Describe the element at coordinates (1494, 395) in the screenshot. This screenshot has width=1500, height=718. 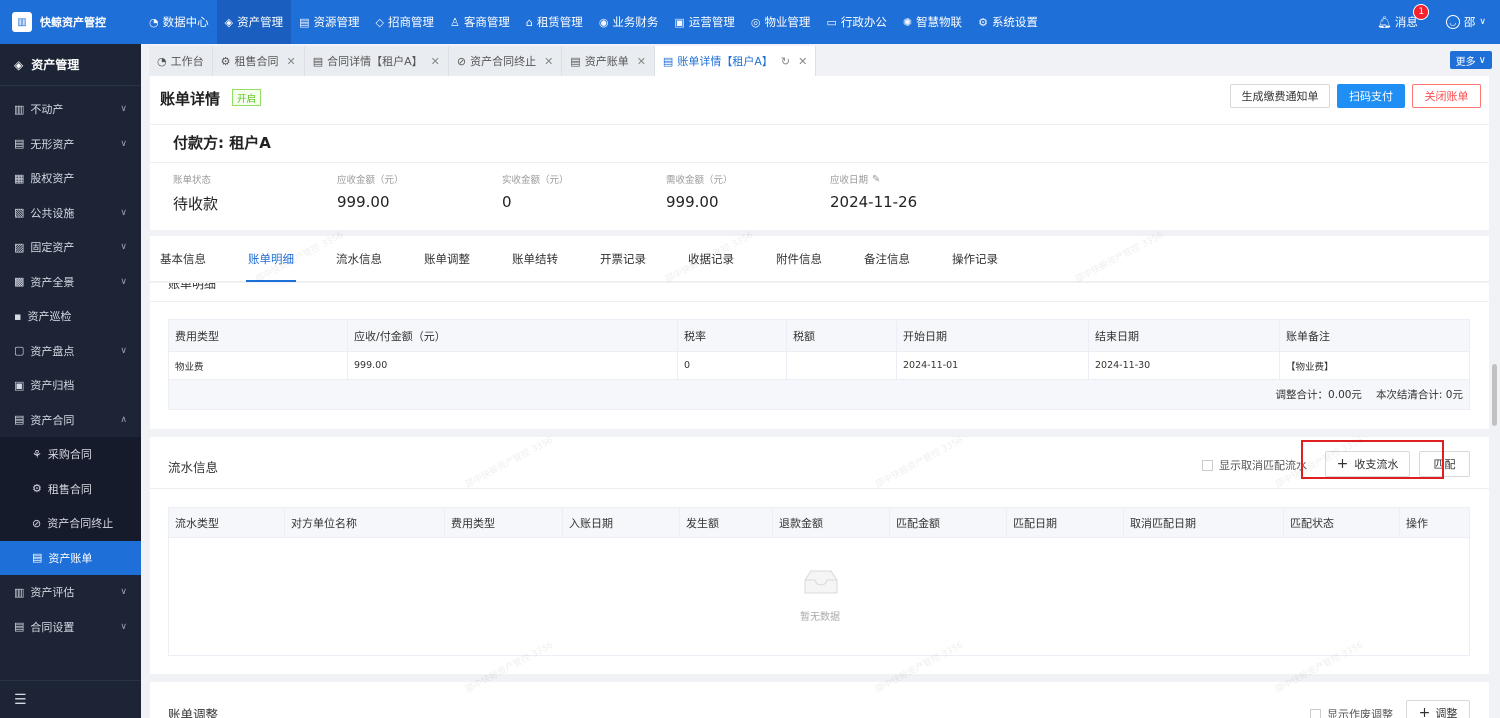
I see `scrollbar` at that location.